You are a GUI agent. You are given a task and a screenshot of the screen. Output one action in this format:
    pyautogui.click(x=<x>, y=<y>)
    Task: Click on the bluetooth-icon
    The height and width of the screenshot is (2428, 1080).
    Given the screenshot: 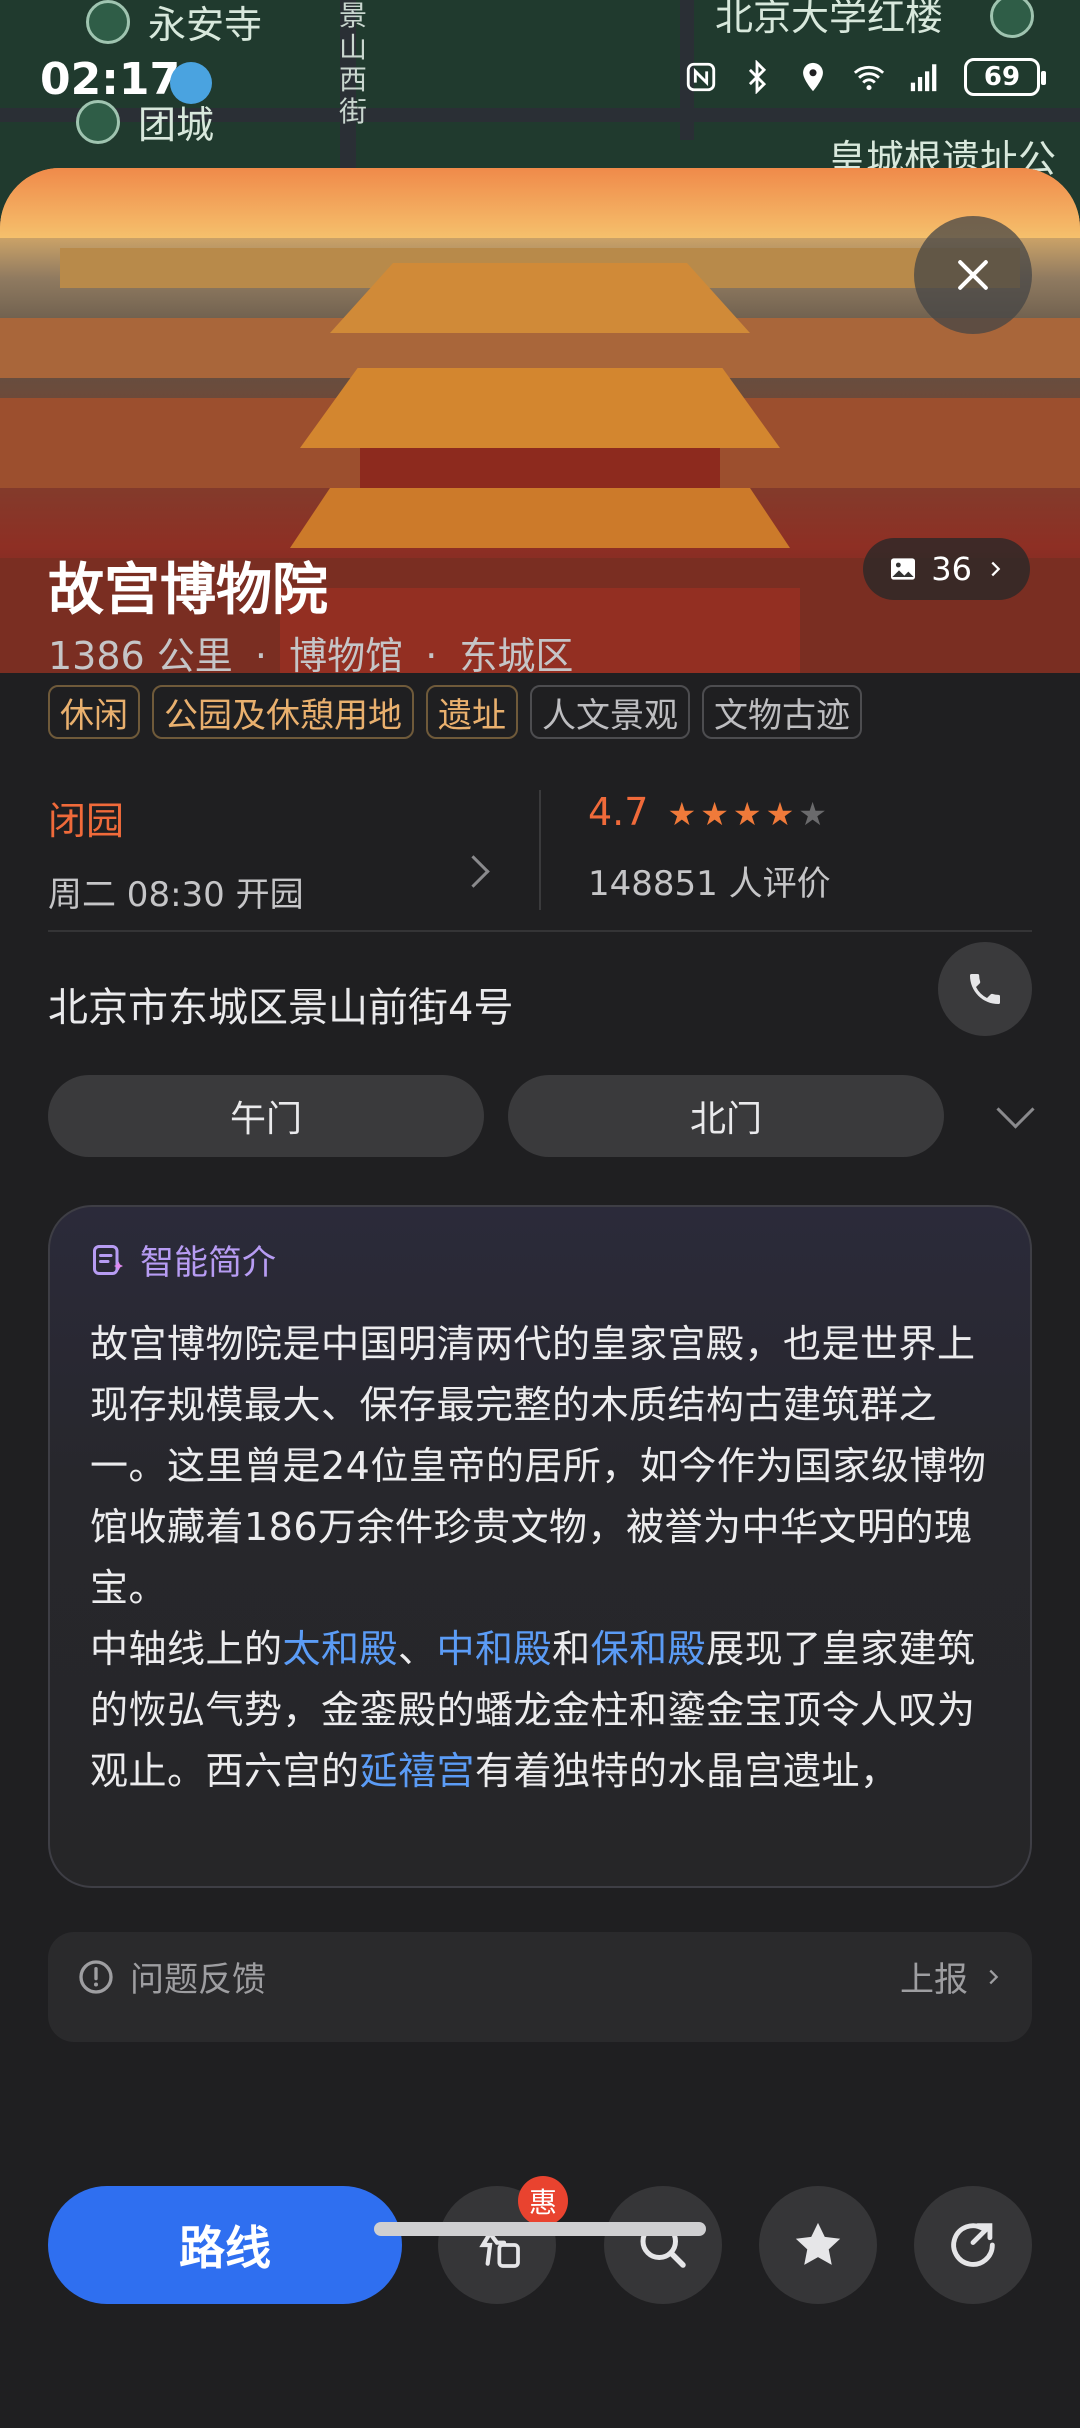 What is the action you would take?
    pyautogui.click(x=757, y=77)
    